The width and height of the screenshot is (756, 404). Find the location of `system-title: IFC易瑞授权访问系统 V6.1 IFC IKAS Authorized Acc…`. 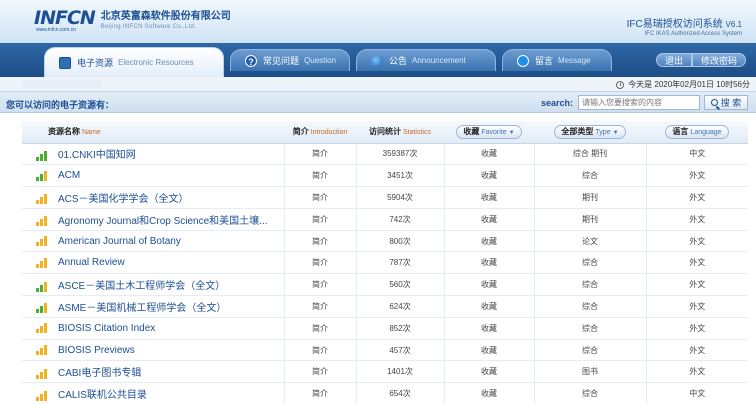

system-title: IFC易瑞授权访问系统 V6.1 IFC IKAS Authorized Acc… is located at coordinates (684, 28).